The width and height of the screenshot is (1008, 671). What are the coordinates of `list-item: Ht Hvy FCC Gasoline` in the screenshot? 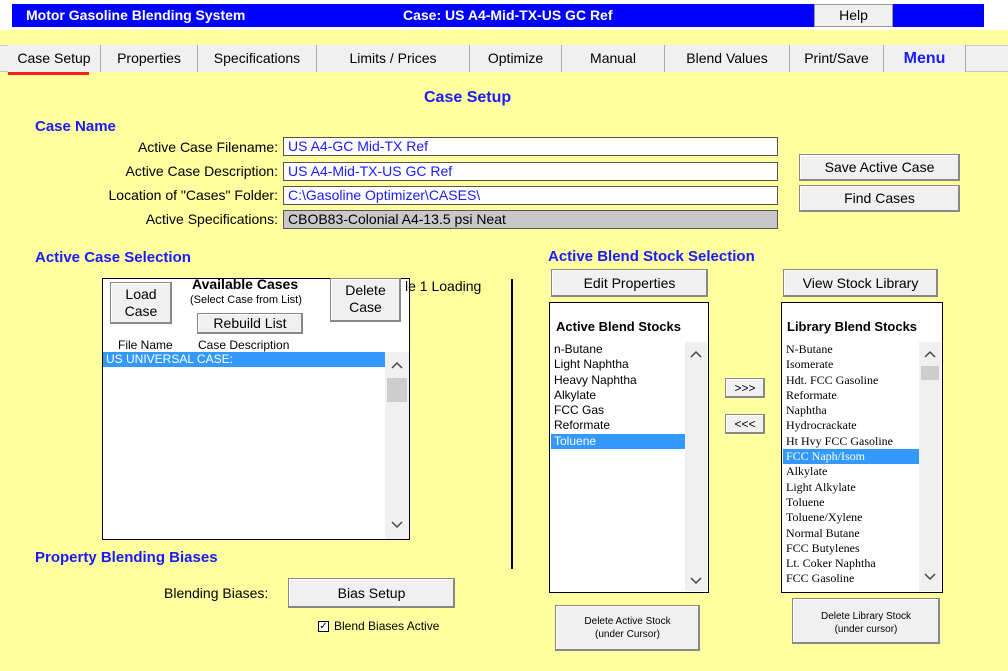 It's located at (851, 441).